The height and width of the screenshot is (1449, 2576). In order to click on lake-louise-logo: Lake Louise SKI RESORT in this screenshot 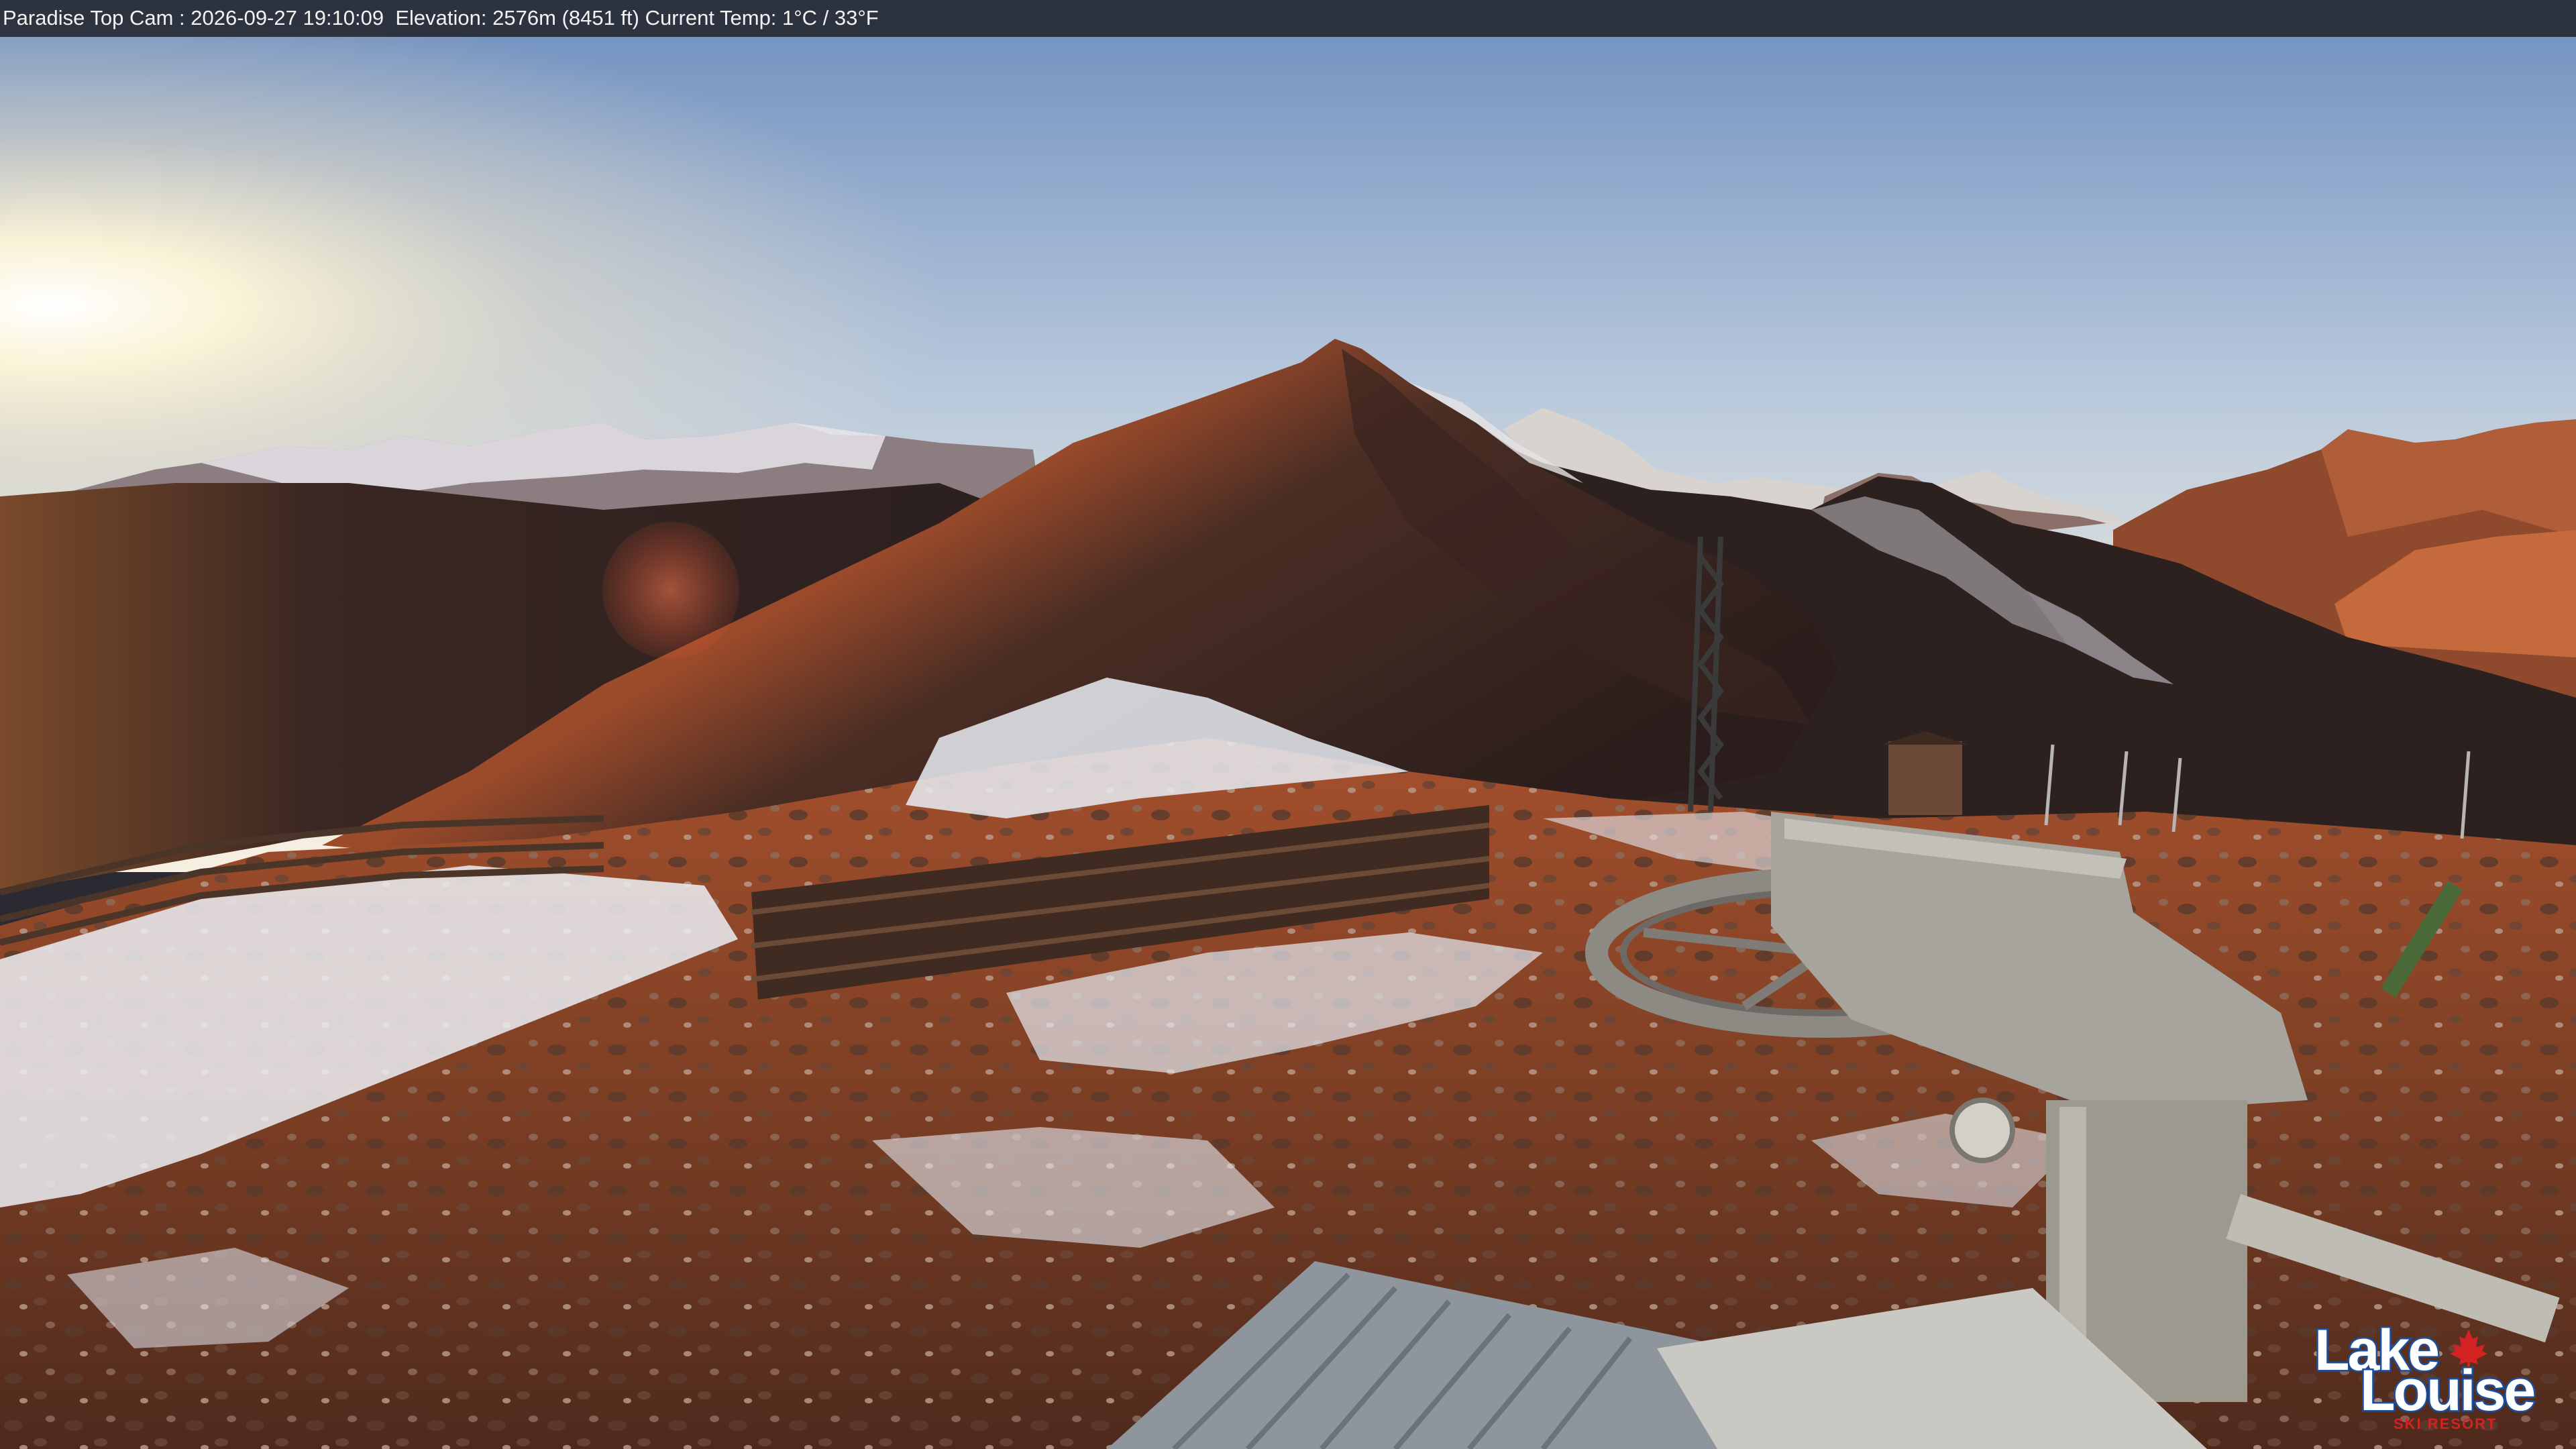, I will do `click(2422, 1376)`.